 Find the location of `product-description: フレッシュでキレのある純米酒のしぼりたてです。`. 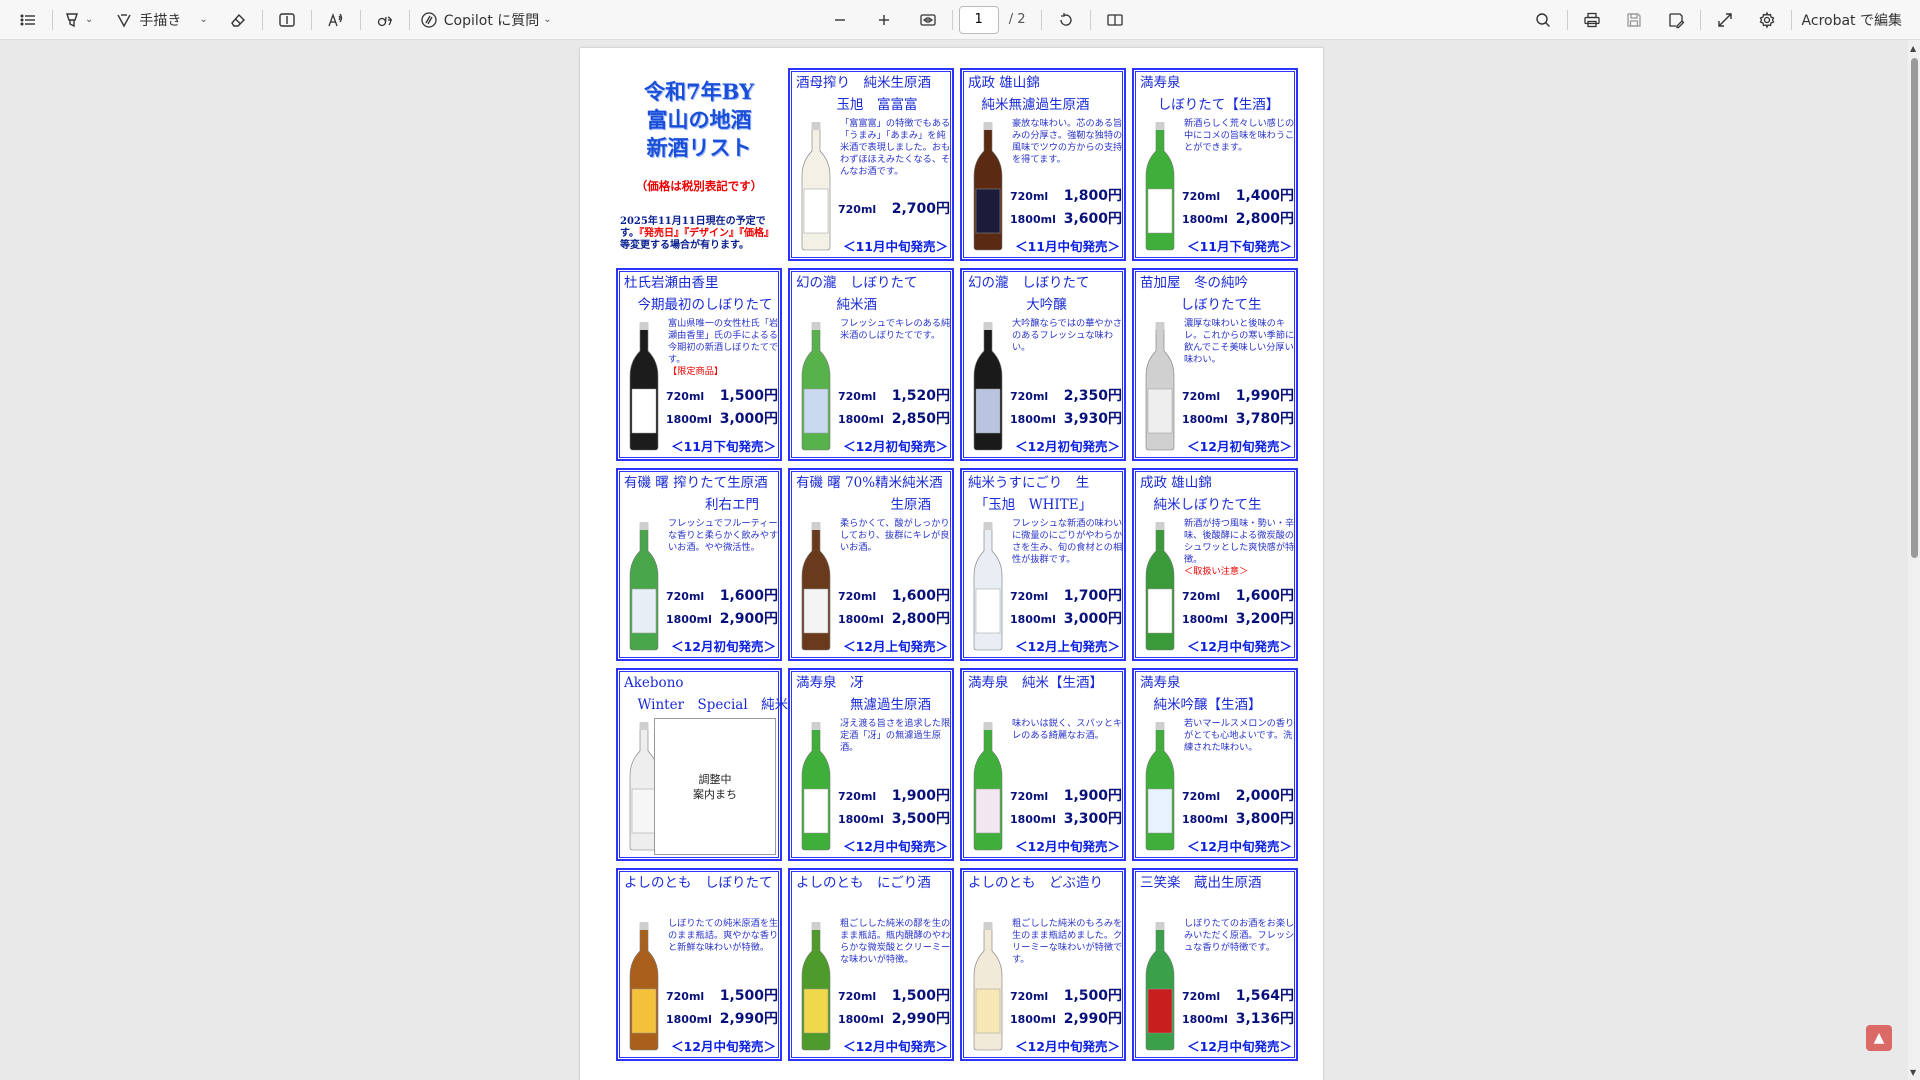

product-description: フレッシュでキレのある純米酒のしぼりたてです。 is located at coordinates (896, 330).